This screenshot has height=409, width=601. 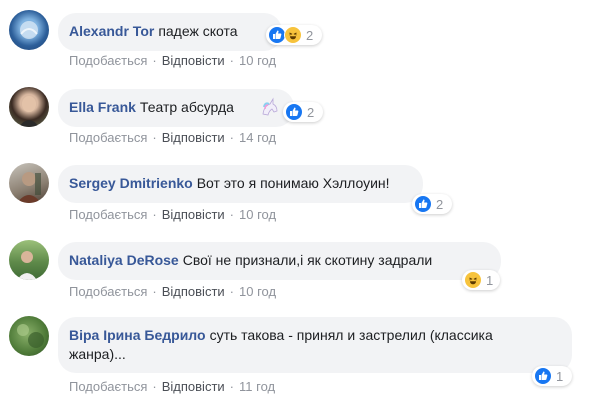 I want to click on comment-time: 14 год, so click(x=257, y=137).